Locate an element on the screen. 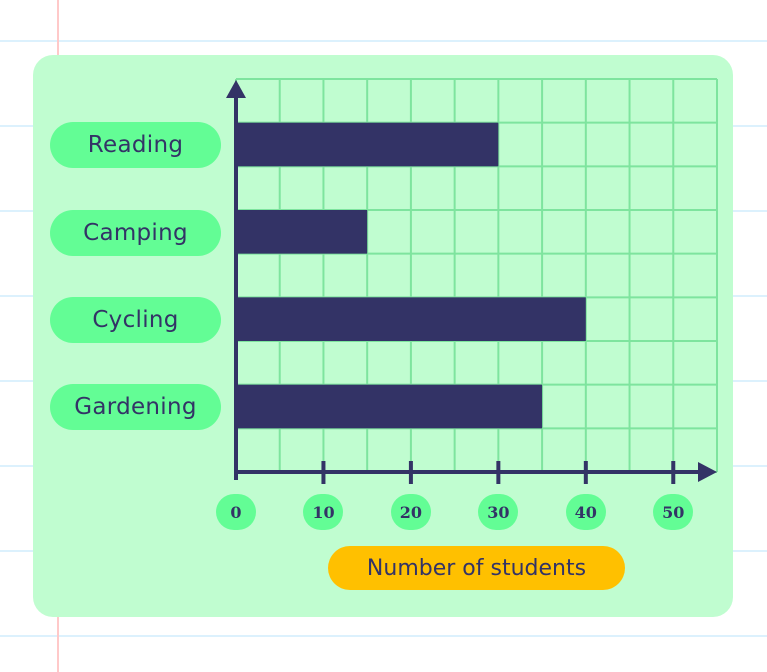 The image size is (767, 672). bar-reading is located at coordinates (367, 144).